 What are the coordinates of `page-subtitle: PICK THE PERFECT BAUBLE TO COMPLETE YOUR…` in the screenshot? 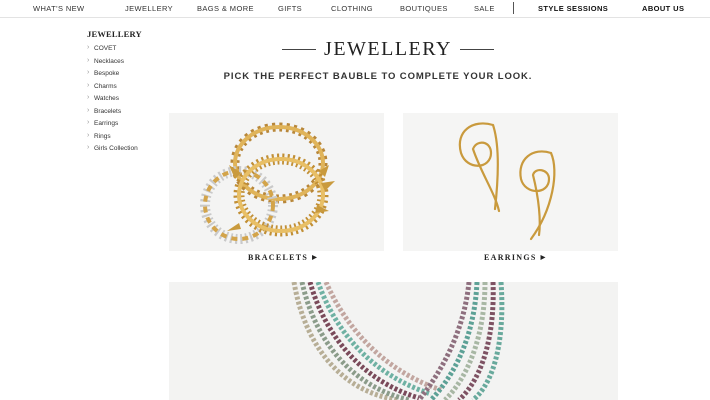 It's located at (378, 76).